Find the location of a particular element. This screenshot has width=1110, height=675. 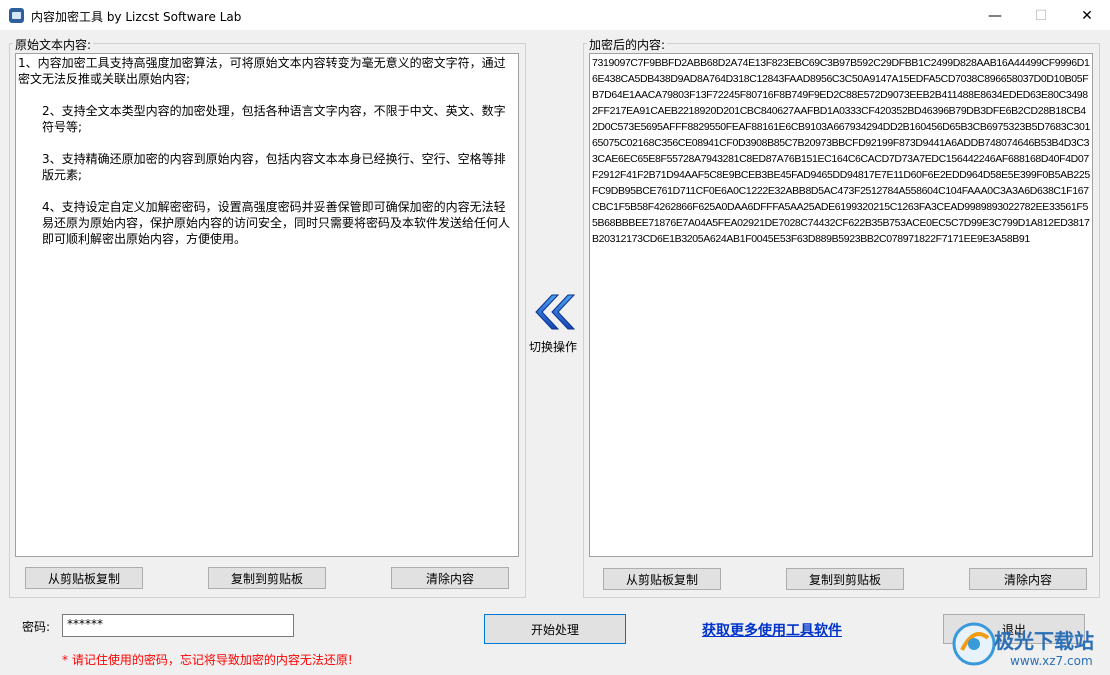

double-chevron-left-icon is located at coordinates (554, 312).